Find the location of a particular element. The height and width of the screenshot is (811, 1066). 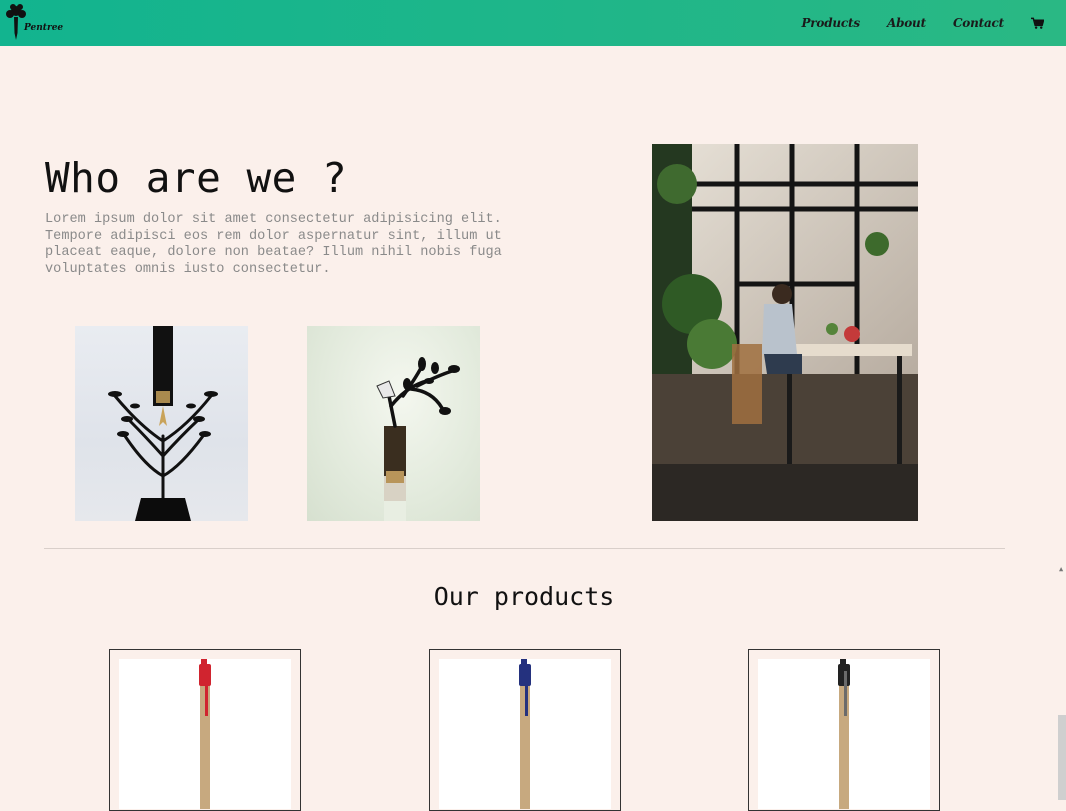

scroll-up-arrow-icon: ▲ is located at coordinates (1062, 569).